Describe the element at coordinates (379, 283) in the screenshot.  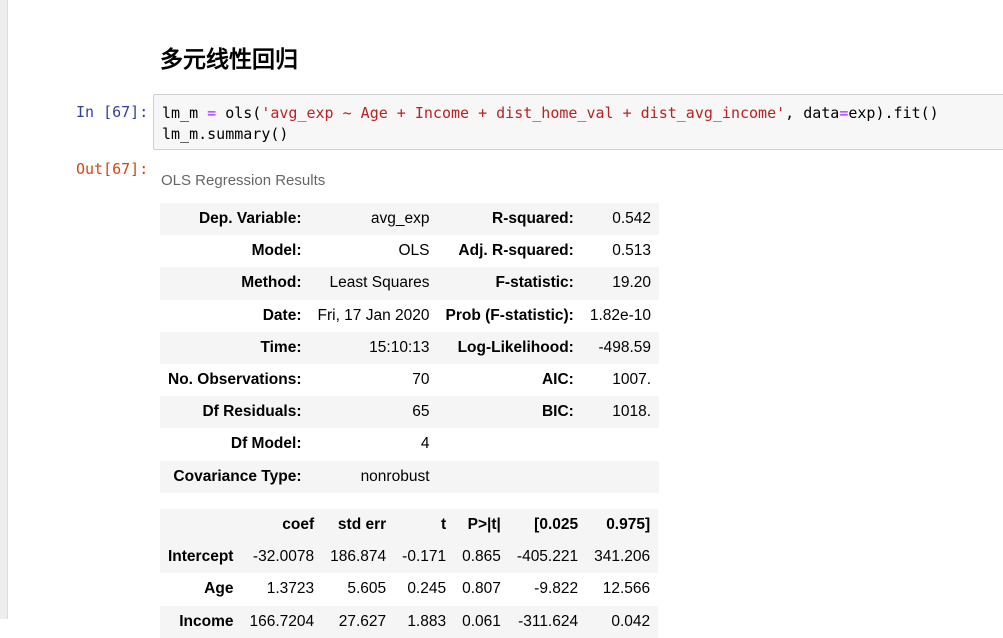
I see `summary-value: Least Squares` at that location.